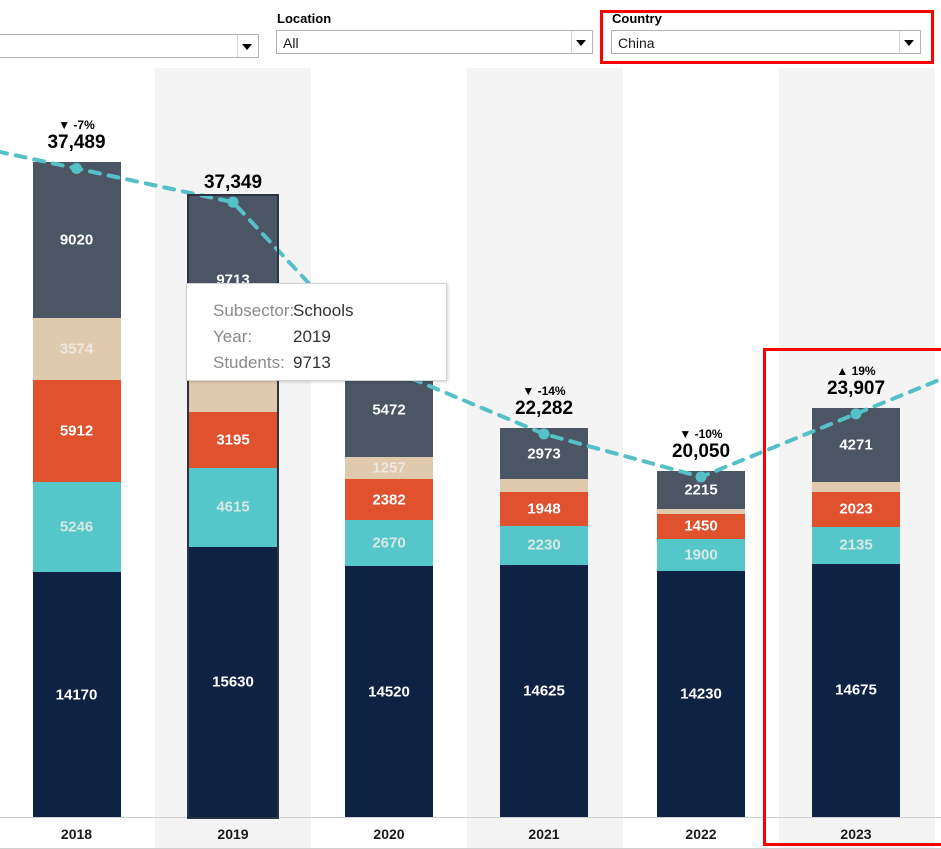 This screenshot has width=941, height=849. I want to click on bar-total-group-2023: ▲ 19% 23,907, so click(856, 382).